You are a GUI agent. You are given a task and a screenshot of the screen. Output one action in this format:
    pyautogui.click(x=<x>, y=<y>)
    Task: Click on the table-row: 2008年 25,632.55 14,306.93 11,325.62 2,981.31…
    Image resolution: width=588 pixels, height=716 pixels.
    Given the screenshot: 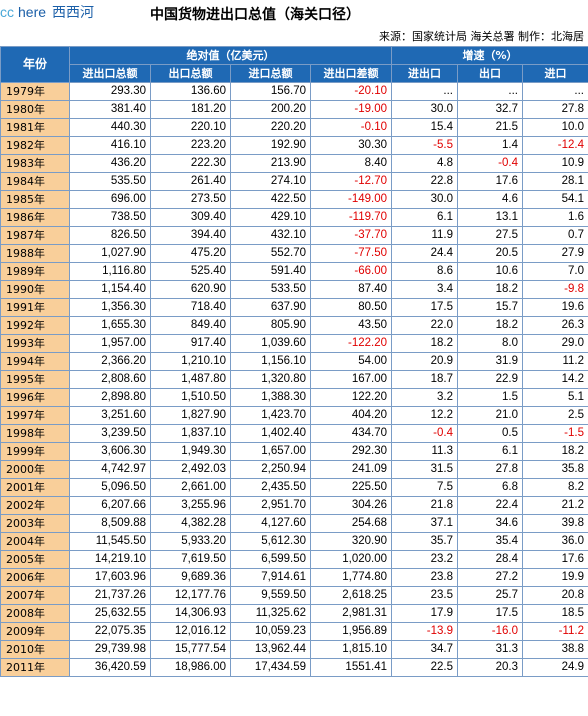 What is the action you would take?
    pyautogui.click(x=294, y=613)
    